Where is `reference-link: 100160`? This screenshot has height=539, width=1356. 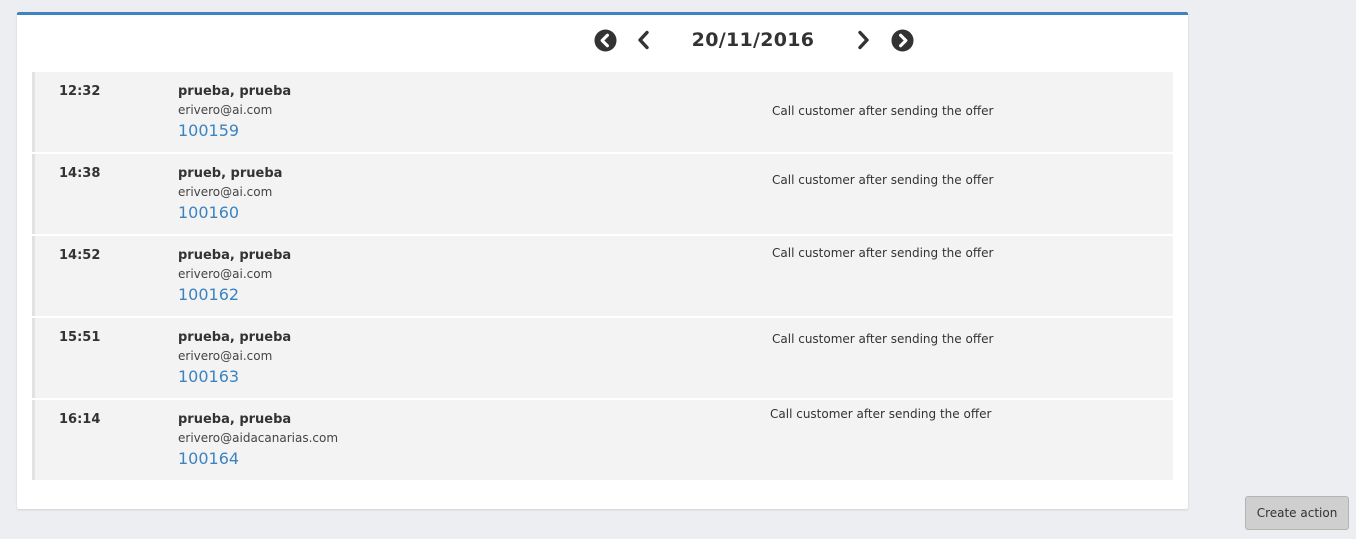 reference-link: 100160 is located at coordinates (208, 212).